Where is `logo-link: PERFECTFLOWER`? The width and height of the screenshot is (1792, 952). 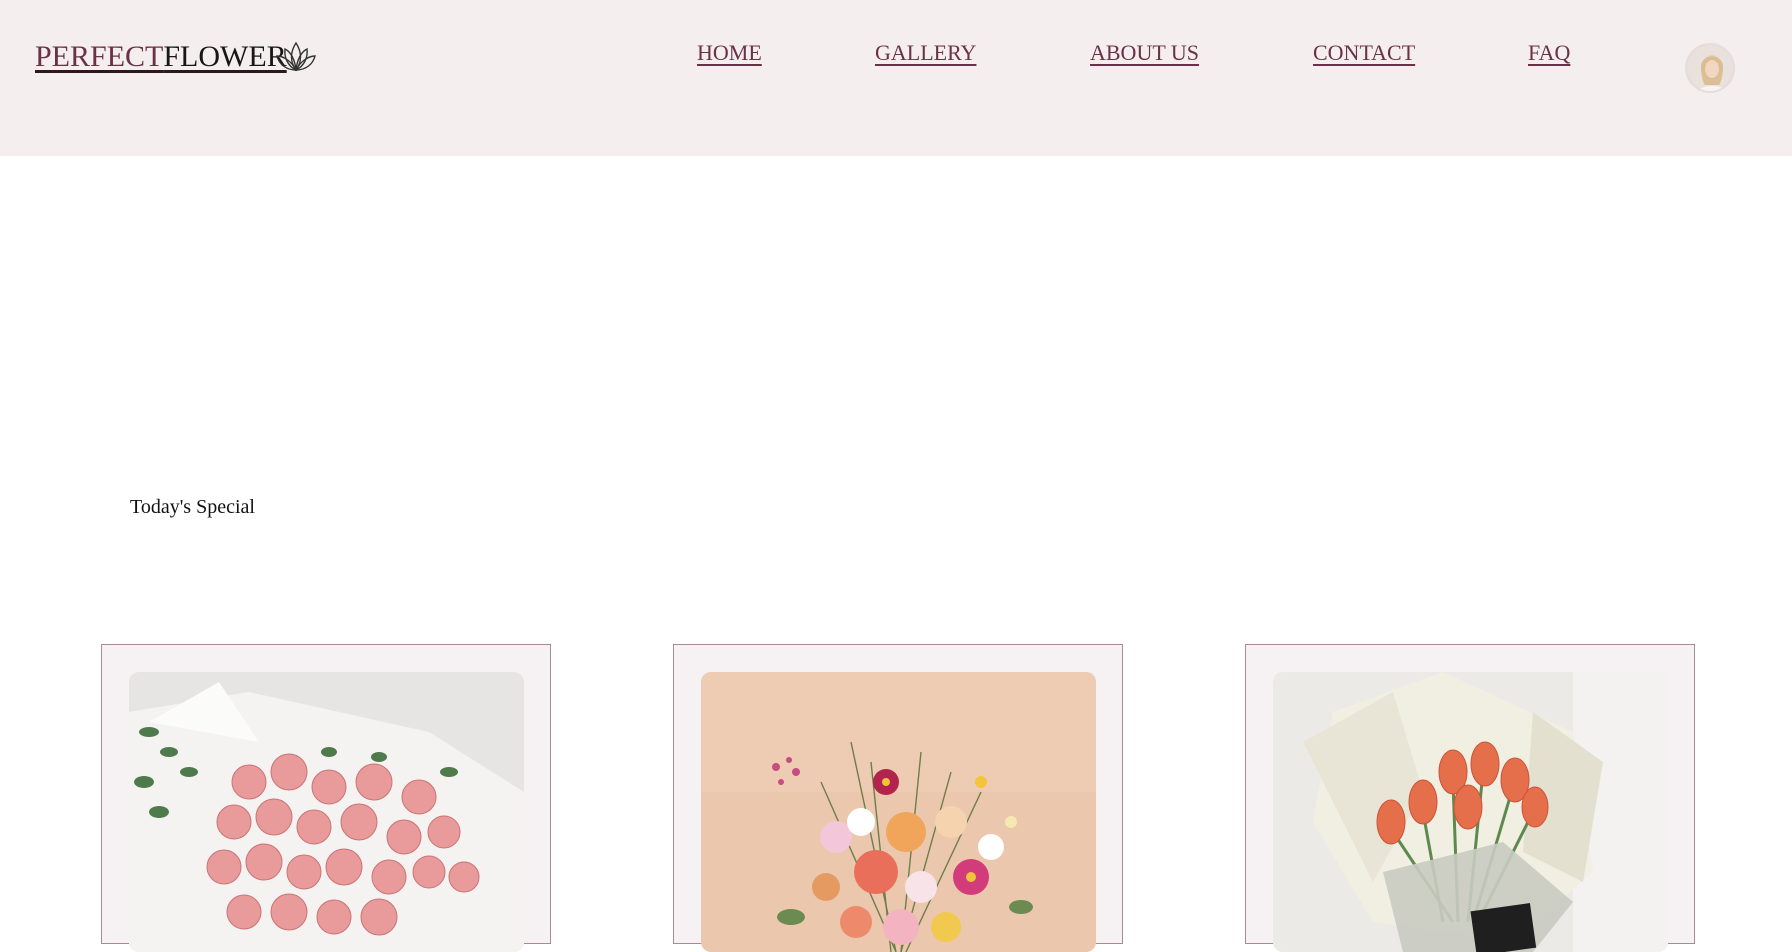 logo-link: PERFECTFLOWER is located at coordinates (161, 57).